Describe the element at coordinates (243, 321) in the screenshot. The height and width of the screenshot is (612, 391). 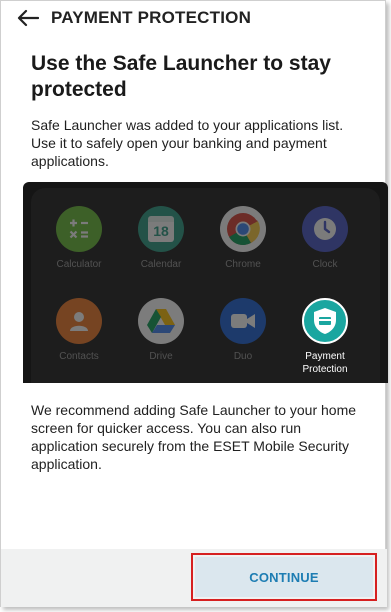
I see `duo-icon` at that location.